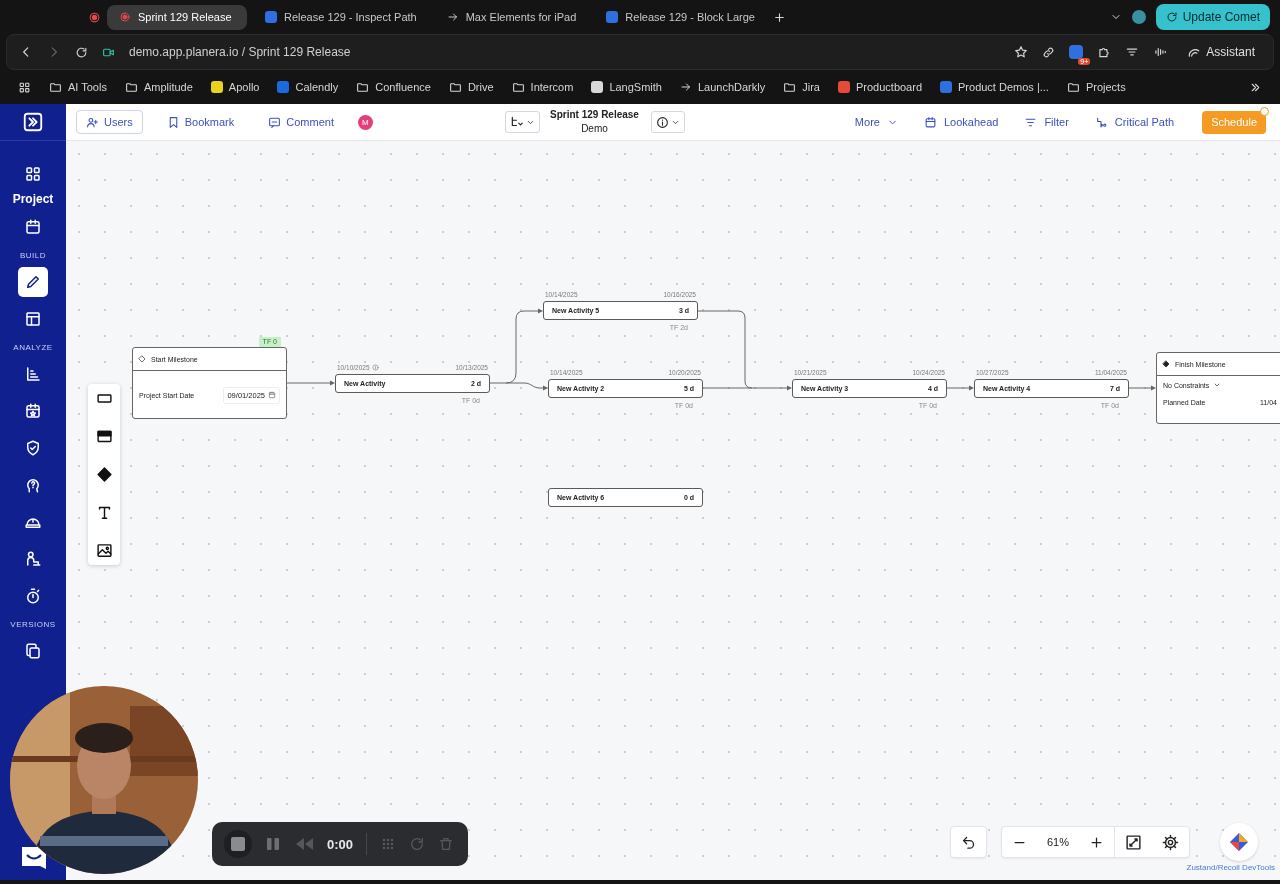 This screenshot has height=884, width=1280. What do you see at coordinates (33, 595) in the screenshot?
I see `stopwatch-icon` at bounding box center [33, 595].